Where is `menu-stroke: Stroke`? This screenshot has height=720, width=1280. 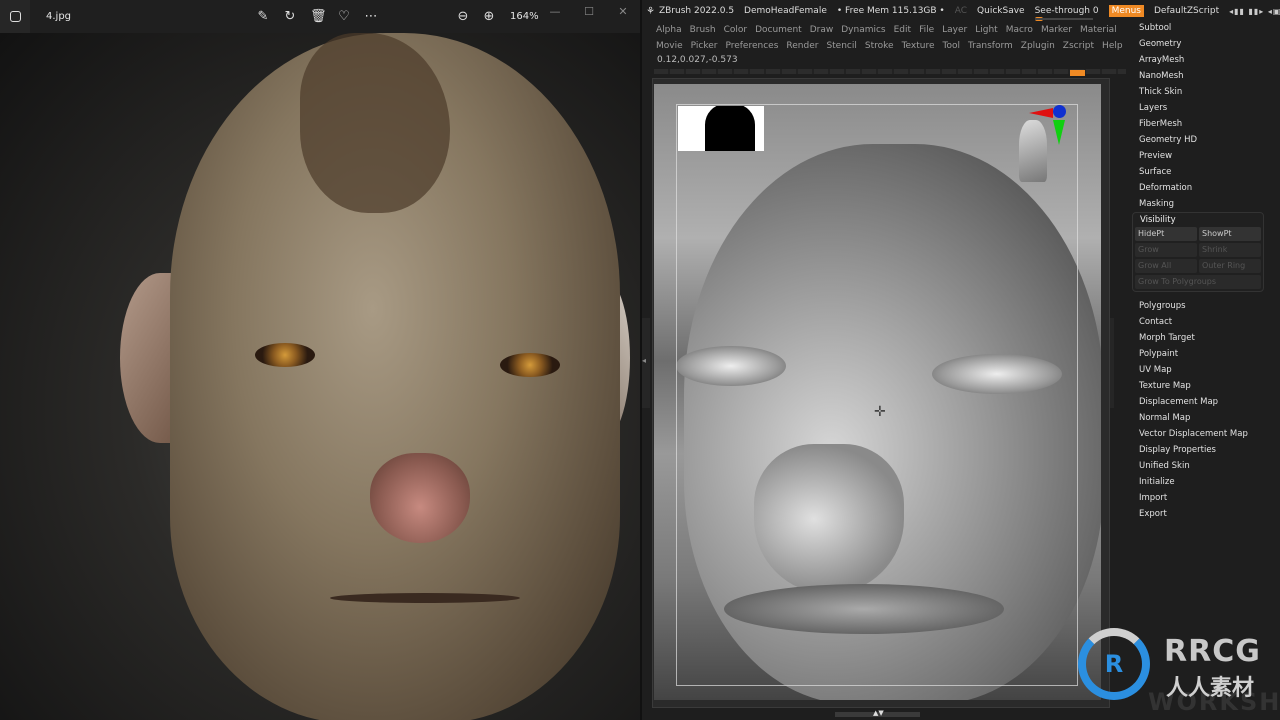 menu-stroke: Stroke is located at coordinates (879, 46).